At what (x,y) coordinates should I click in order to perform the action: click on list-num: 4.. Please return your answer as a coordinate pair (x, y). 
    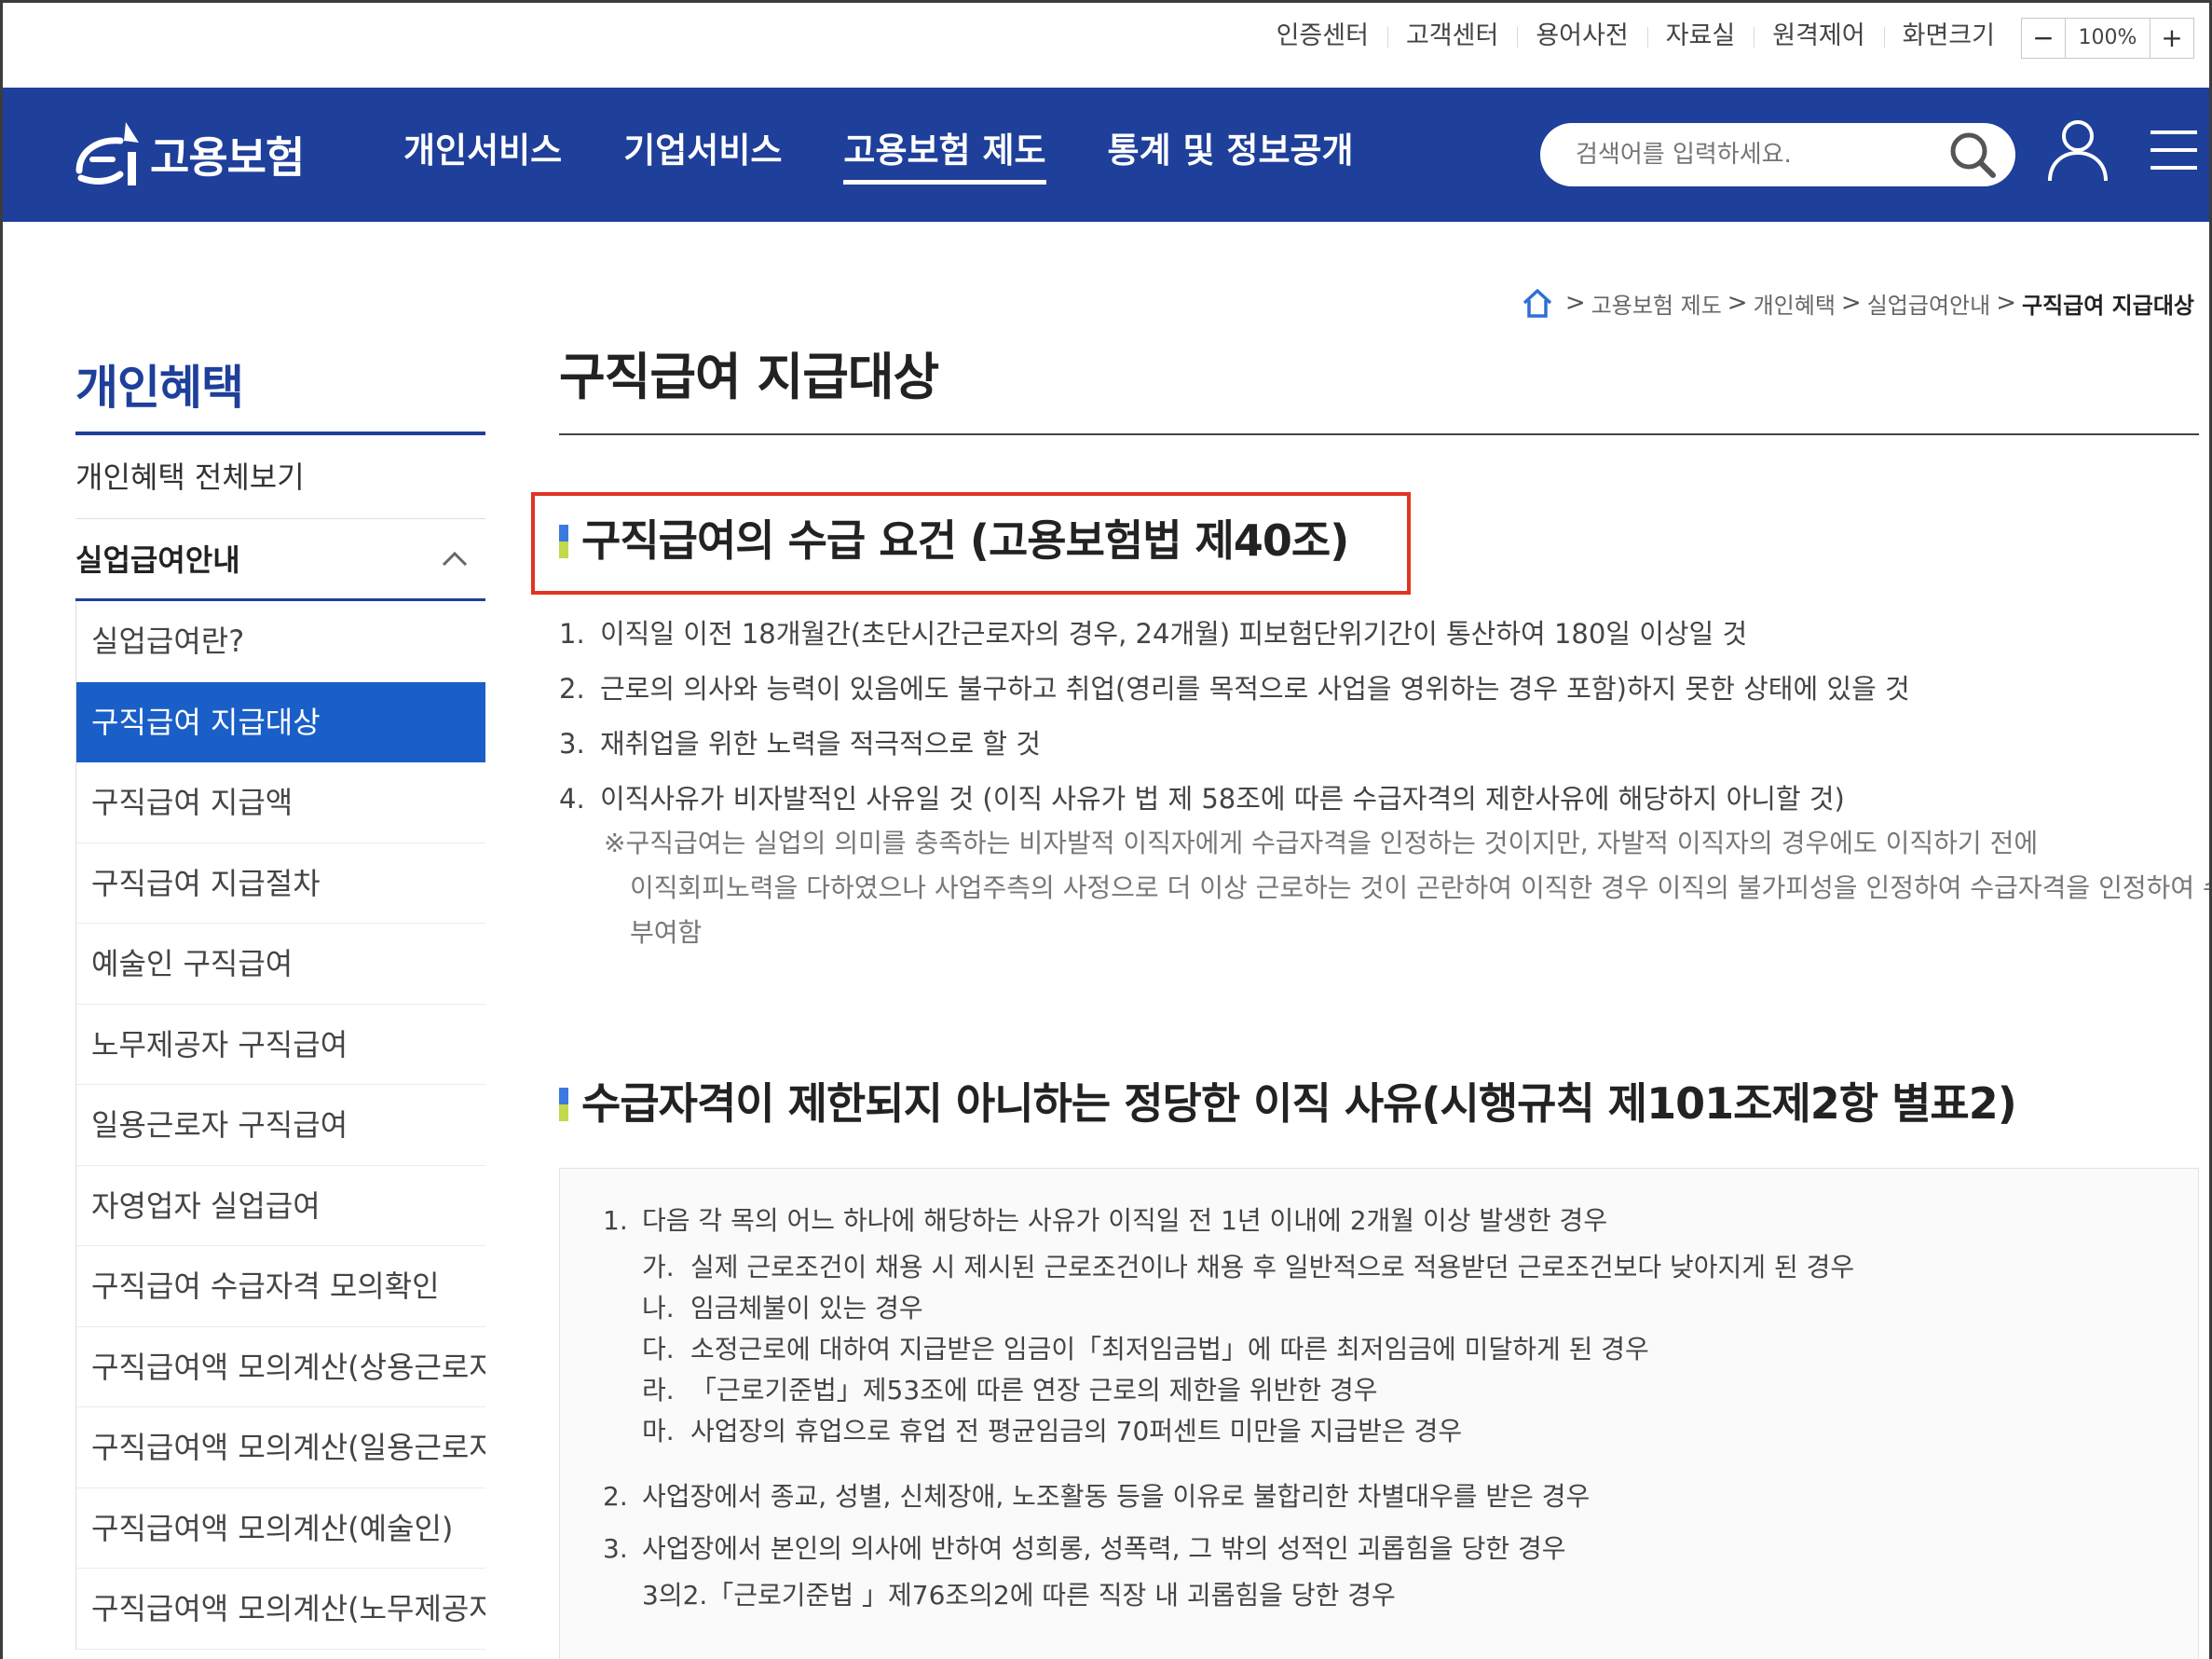
    Looking at the image, I should click on (572, 799).